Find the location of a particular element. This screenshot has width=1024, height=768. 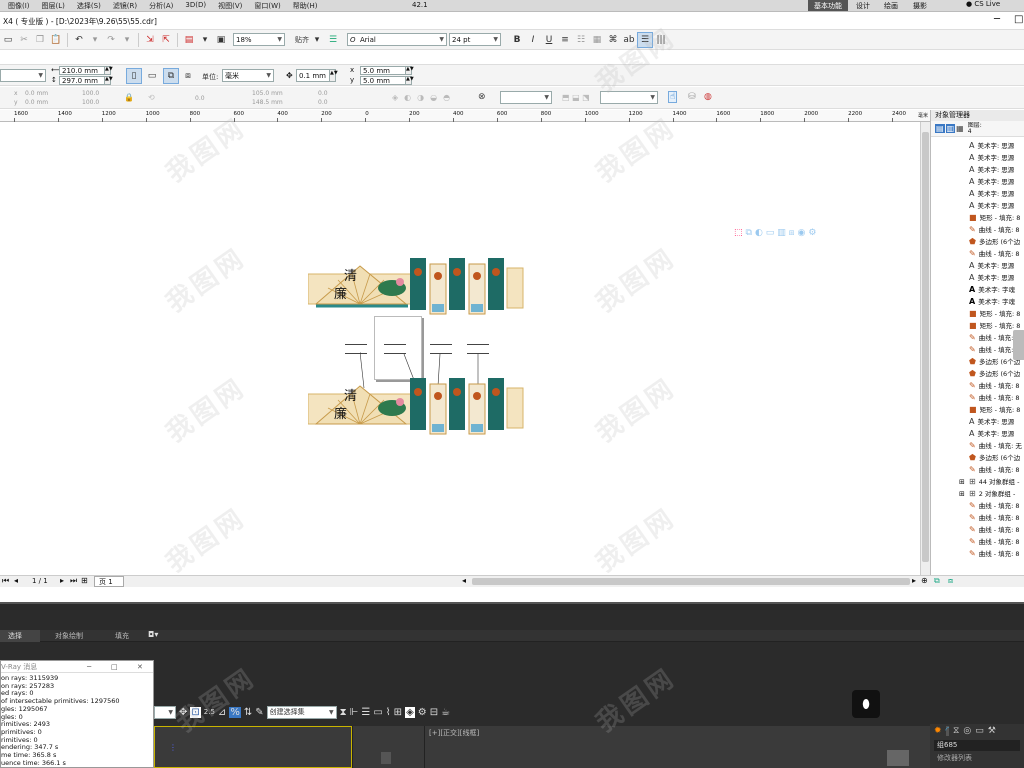

to-front-icon: ⬒ ⬓ ⬔ is located at coordinates (576, 97).